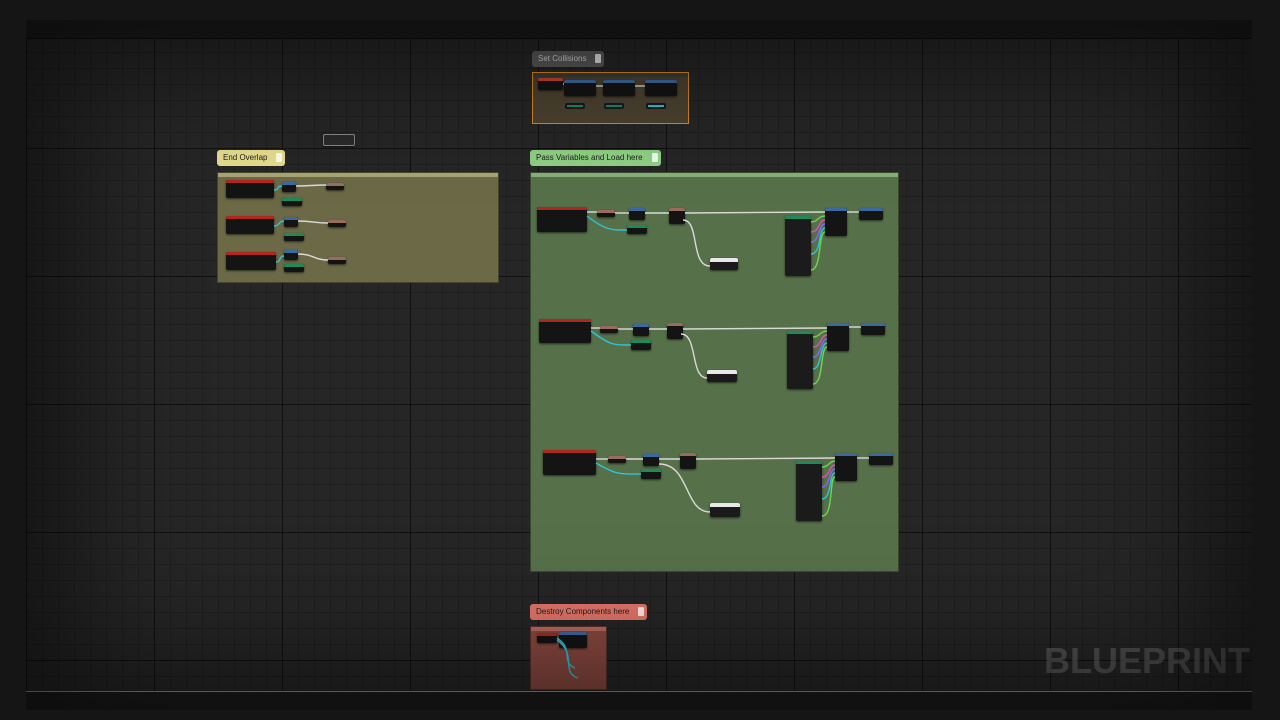  What do you see at coordinates (589, 157) in the screenshot?
I see `comment-label: Pass Variables and Load here` at bounding box center [589, 157].